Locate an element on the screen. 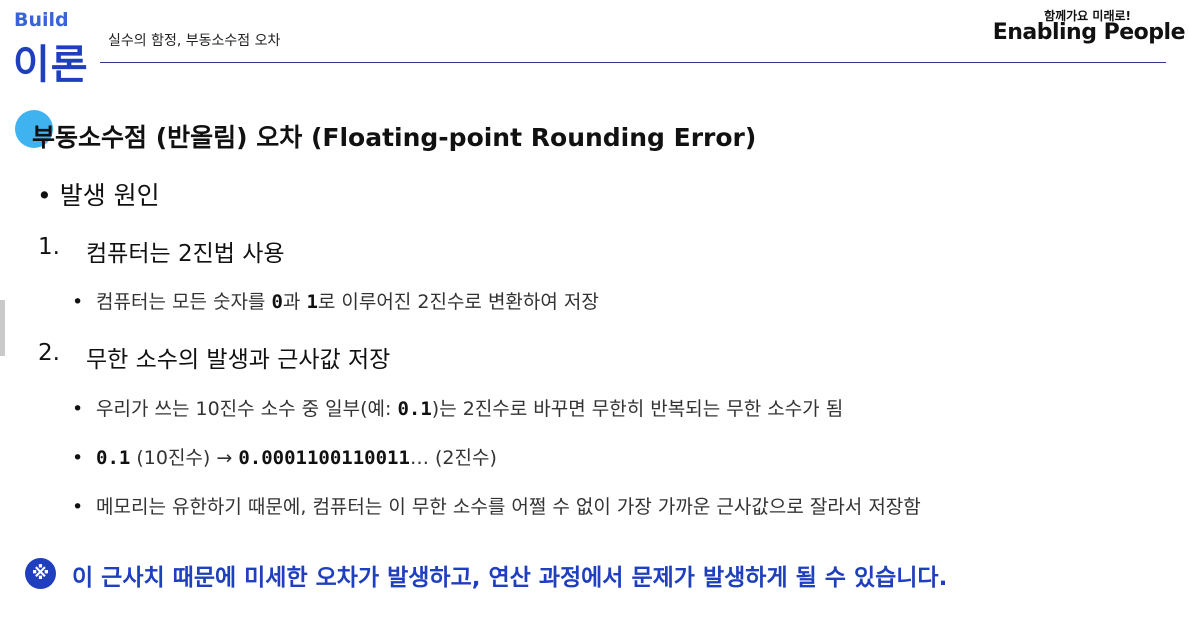 This screenshot has height=628, width=1189. item-number: 1. is located at coordinates (49, 247).